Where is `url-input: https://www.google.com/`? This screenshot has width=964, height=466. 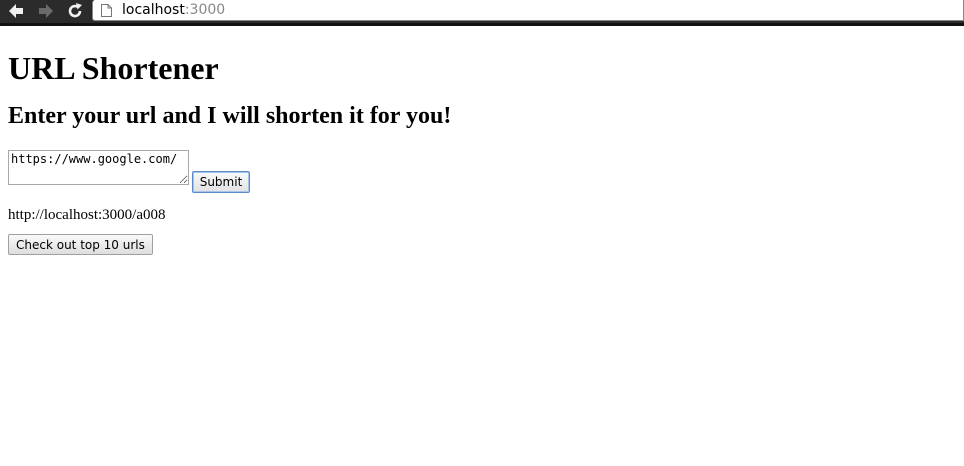
url-input: https://www.google.com/ is located at coordinates (98, 167).